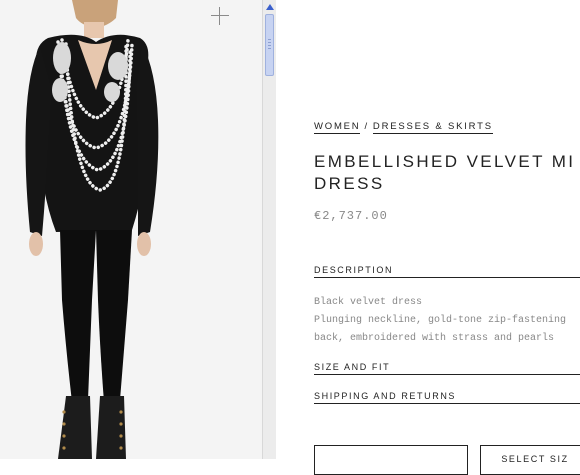  What do you see at coordinates (445, 172) in the screenshot?
I see `product-title: EMBELLISHED VELVET MI DRESS` at bounding box center [445, 172].